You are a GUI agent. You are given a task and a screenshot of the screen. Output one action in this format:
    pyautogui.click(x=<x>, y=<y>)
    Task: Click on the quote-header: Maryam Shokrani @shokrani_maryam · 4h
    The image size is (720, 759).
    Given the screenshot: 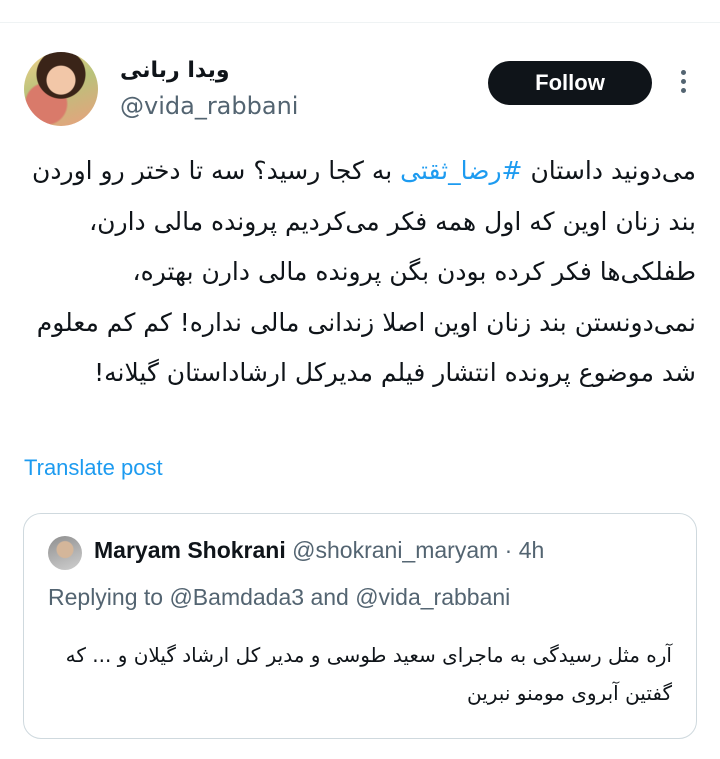 What is the action you would take?
    pyautogui.click(x=319, y=550)
    